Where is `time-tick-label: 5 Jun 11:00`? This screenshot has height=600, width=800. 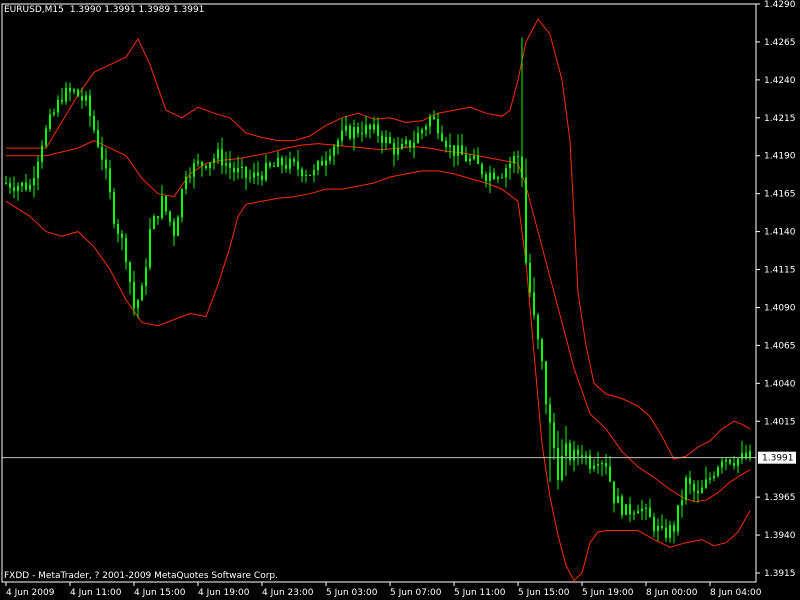 time-tick-label: 5 Jun 11:00 is located at coordinates (480, 593).